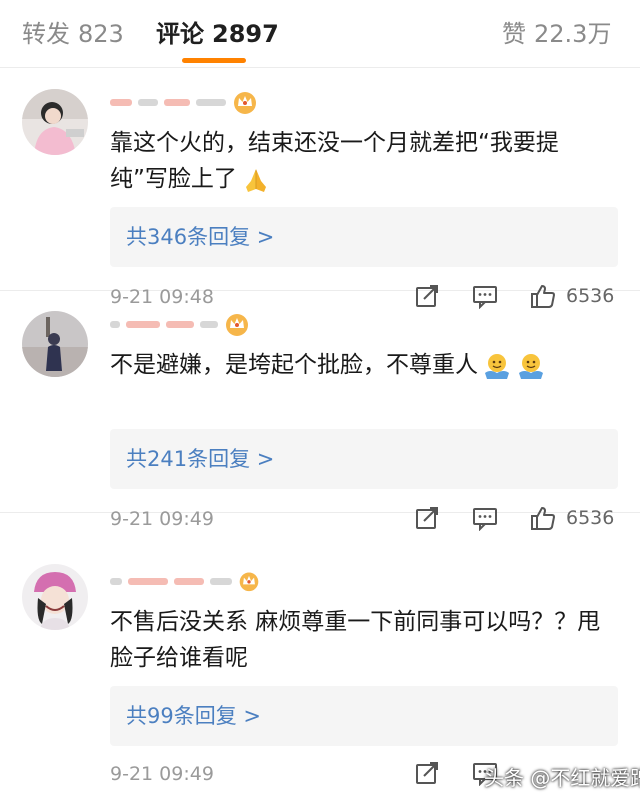 This screenshot has width=640, height=800. I want to click on comment-tabs: 转发 823 评论 2897 赞 22.3万, so click(320, 34).